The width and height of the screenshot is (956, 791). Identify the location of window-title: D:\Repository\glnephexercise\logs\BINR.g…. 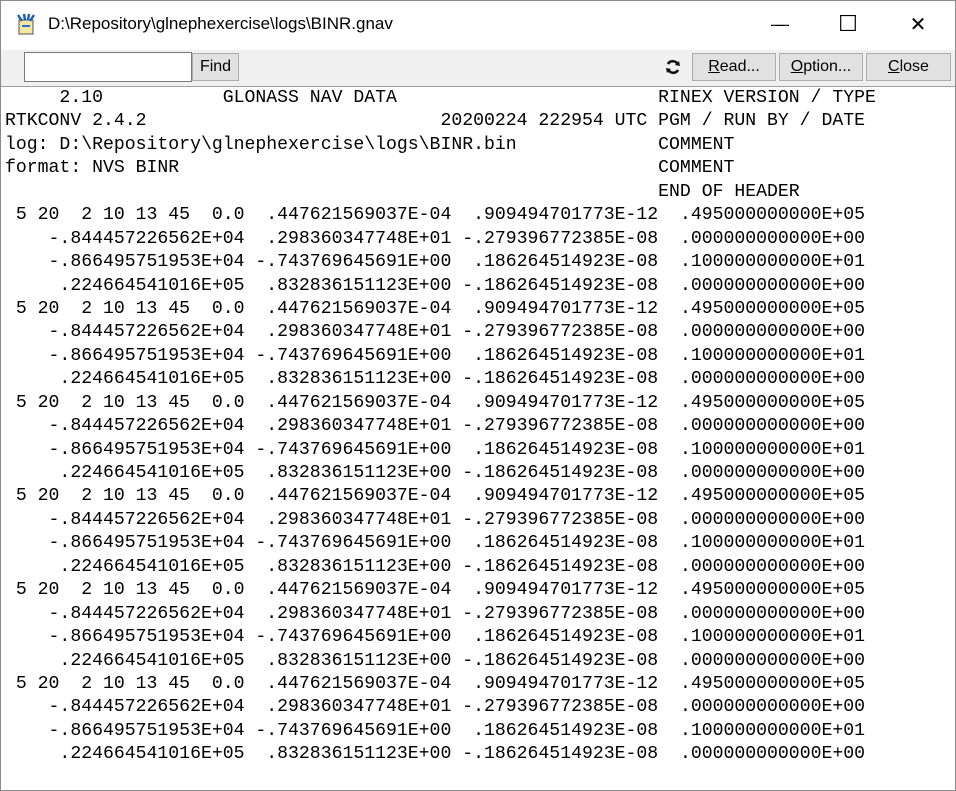
(220, 23).